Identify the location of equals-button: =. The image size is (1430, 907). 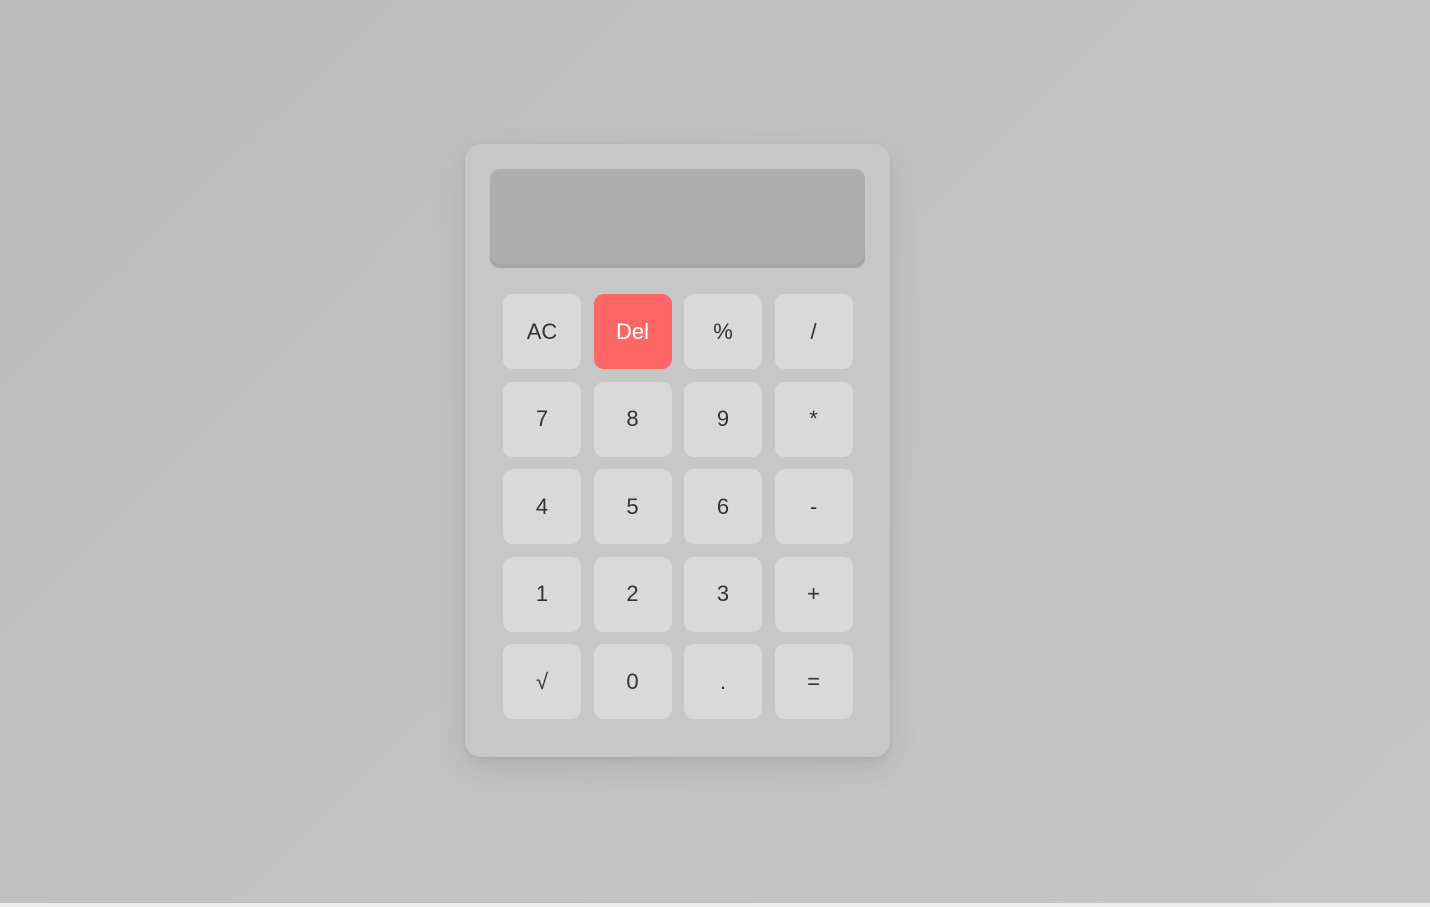
(813, 681).